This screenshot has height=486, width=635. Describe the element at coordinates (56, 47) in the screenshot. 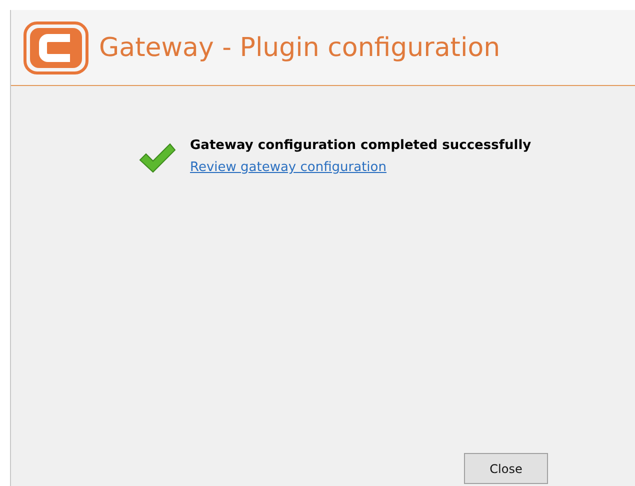

I see `logo-icon` at that location.